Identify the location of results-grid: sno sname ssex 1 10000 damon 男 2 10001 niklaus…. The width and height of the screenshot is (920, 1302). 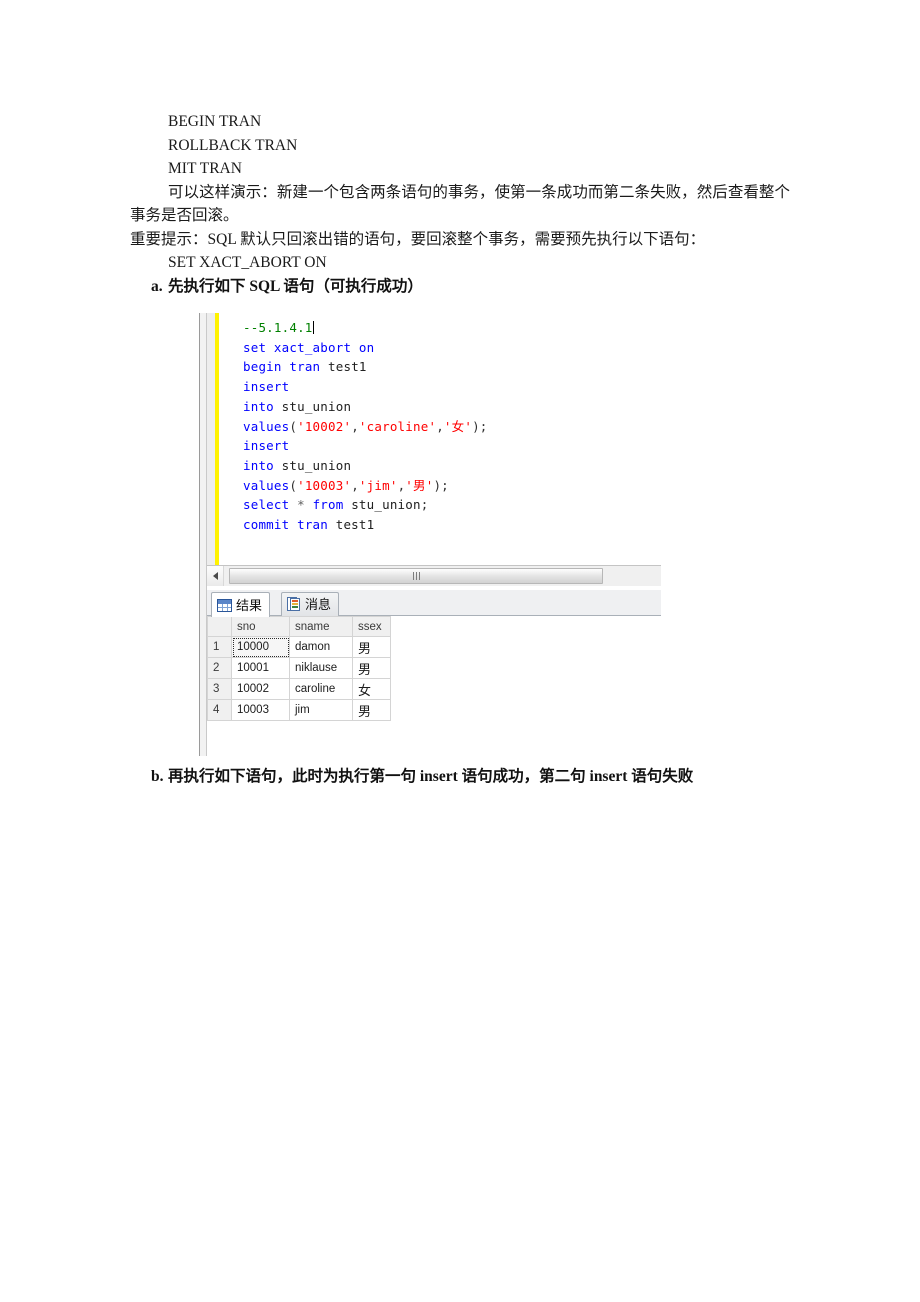
(299, 668).